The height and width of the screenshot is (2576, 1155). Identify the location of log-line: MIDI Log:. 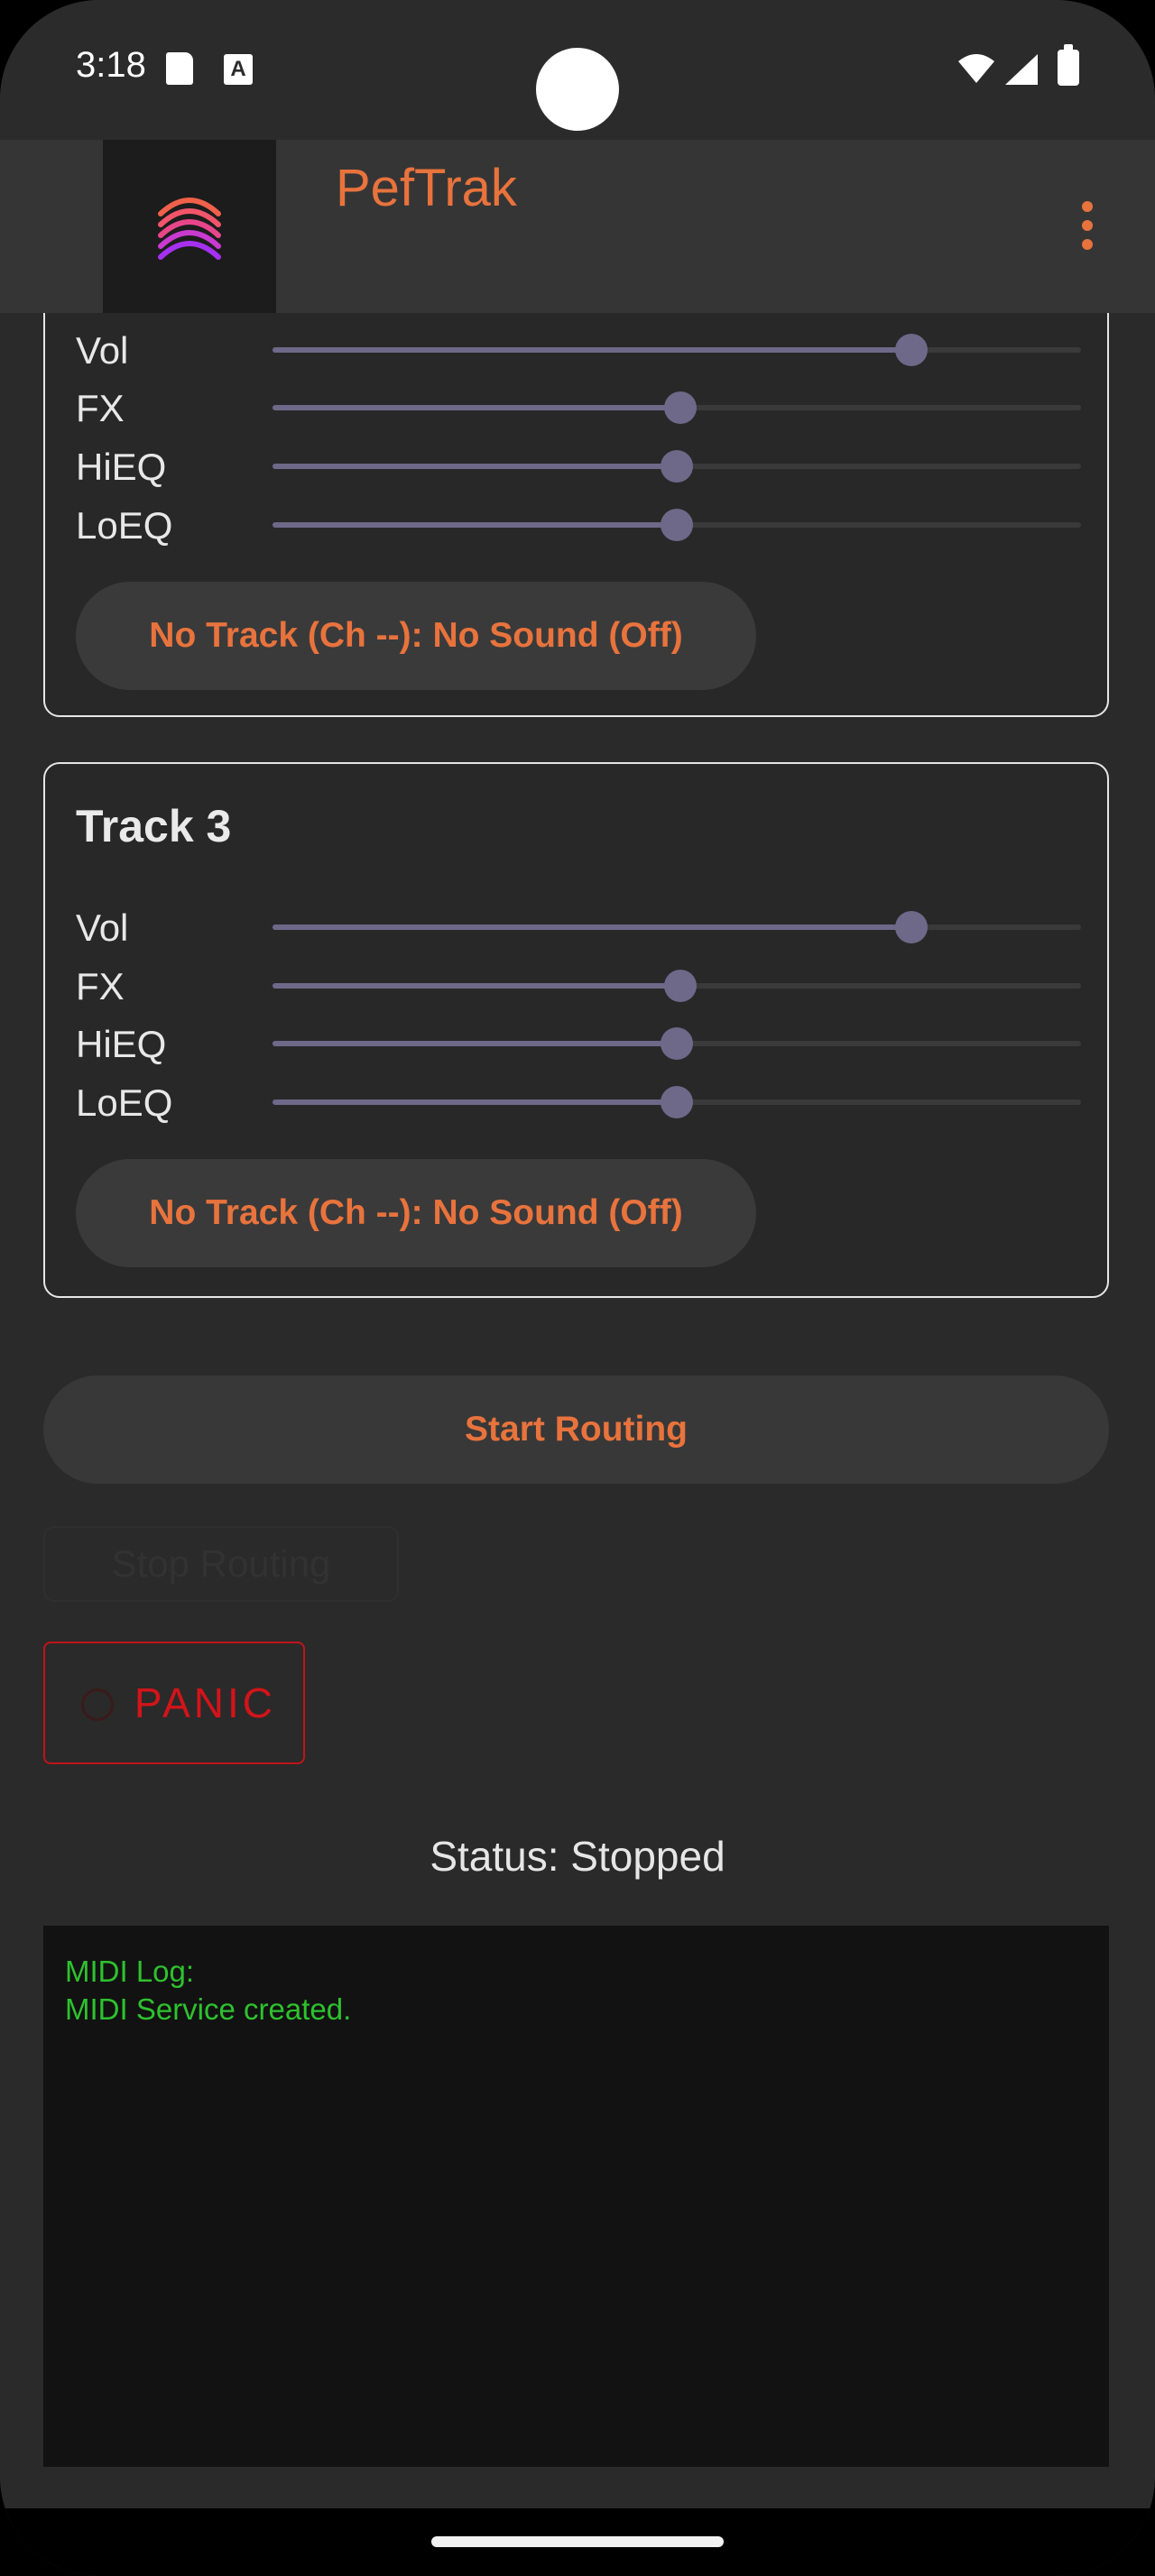
(130, 1971).